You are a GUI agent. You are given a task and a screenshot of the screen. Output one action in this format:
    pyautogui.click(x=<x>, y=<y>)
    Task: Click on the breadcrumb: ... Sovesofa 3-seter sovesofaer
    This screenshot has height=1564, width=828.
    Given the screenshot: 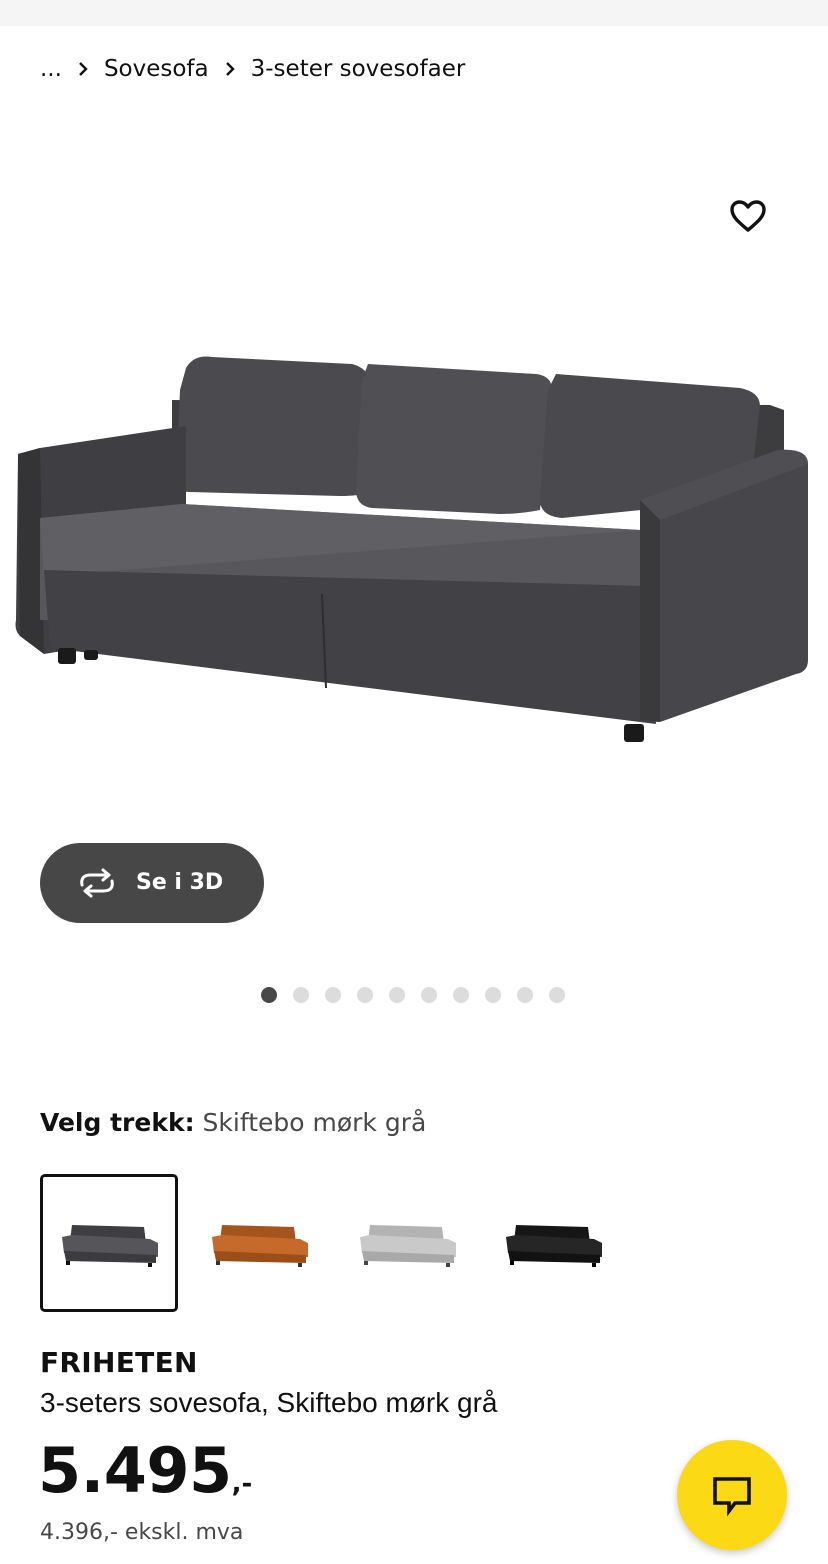 What is the action you would take?
    pyautogui.click(x=252, y=69)
    